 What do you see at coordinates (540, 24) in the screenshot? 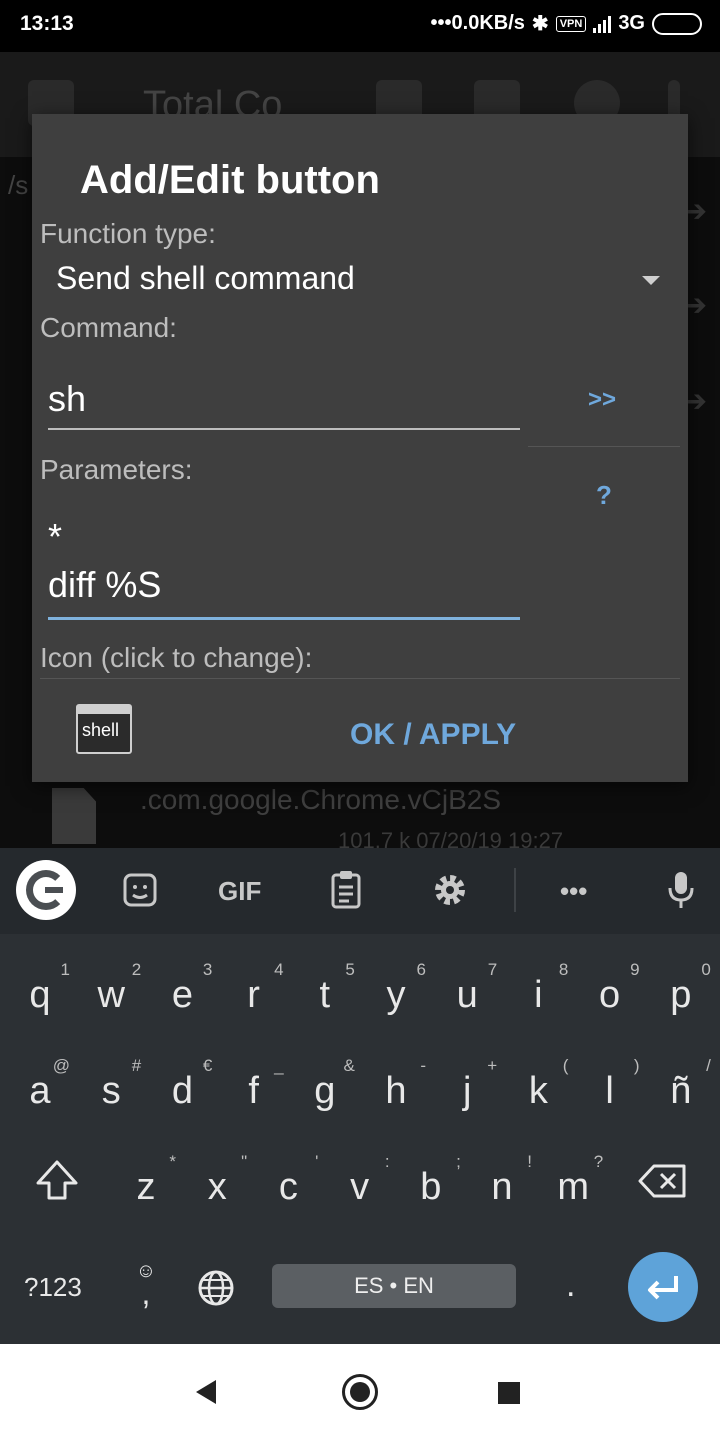
I see `bluetooth-icon: ✱` at bounding box center [540, 24].